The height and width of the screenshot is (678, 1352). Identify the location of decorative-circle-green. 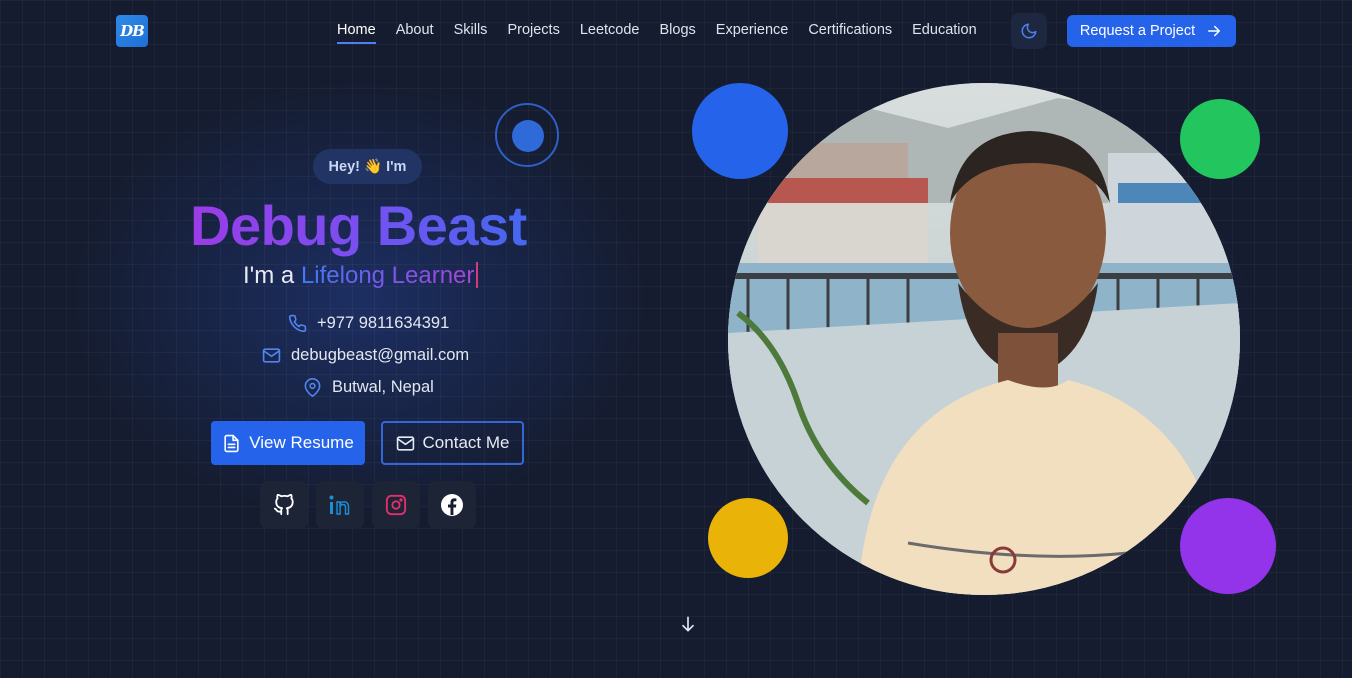
(1220, 139).